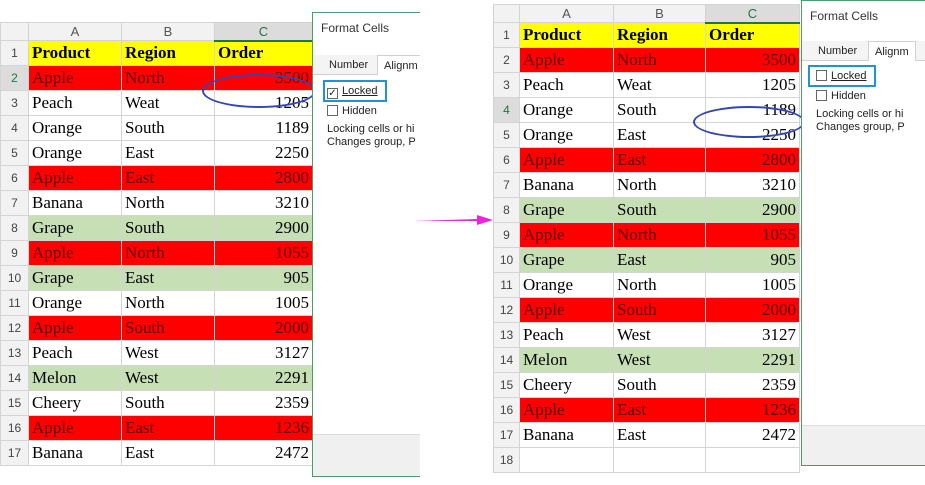 This screenshot has height=485, width=925. I want to click on product-cell: Melon, so click(566, 360).